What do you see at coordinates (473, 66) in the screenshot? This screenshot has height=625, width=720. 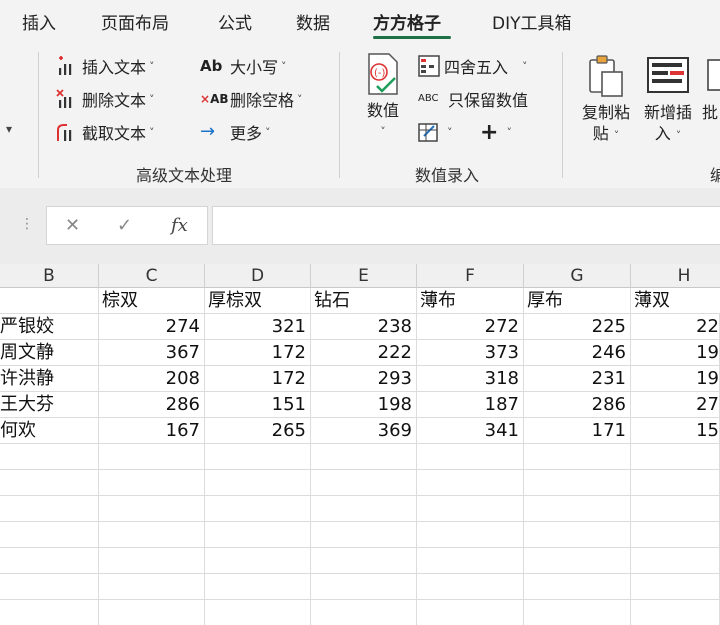 I see `round-button: 四舍五入 ˅` at bounding box center [473, 66].